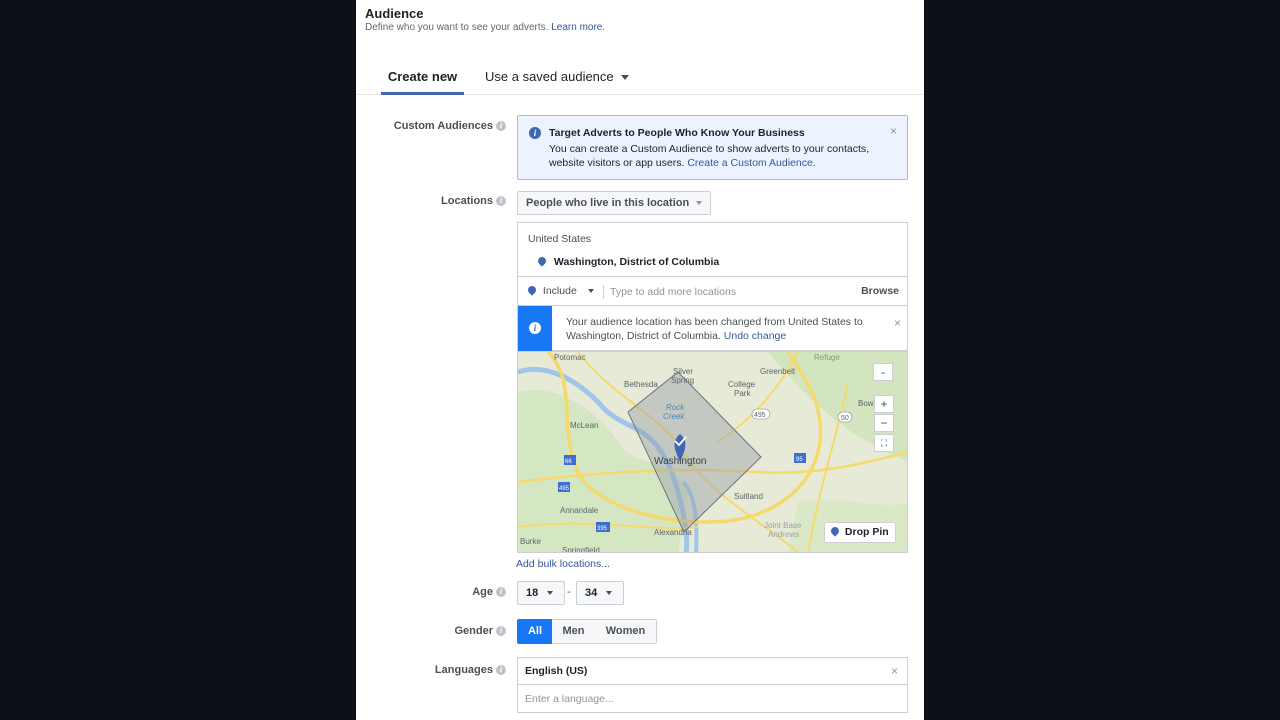  Describe the element at coordinates (602, 529) in the screenshot. I see `highway-label: 395` at that location.